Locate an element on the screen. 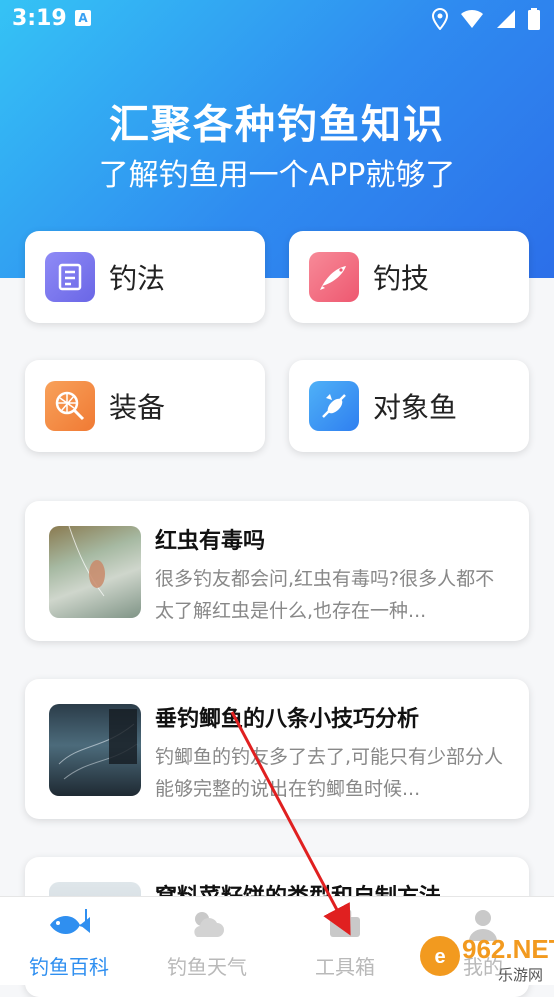 This screenshot has height=997, width=554. category-equipment: 装备 is located at coordinates (145, 406).